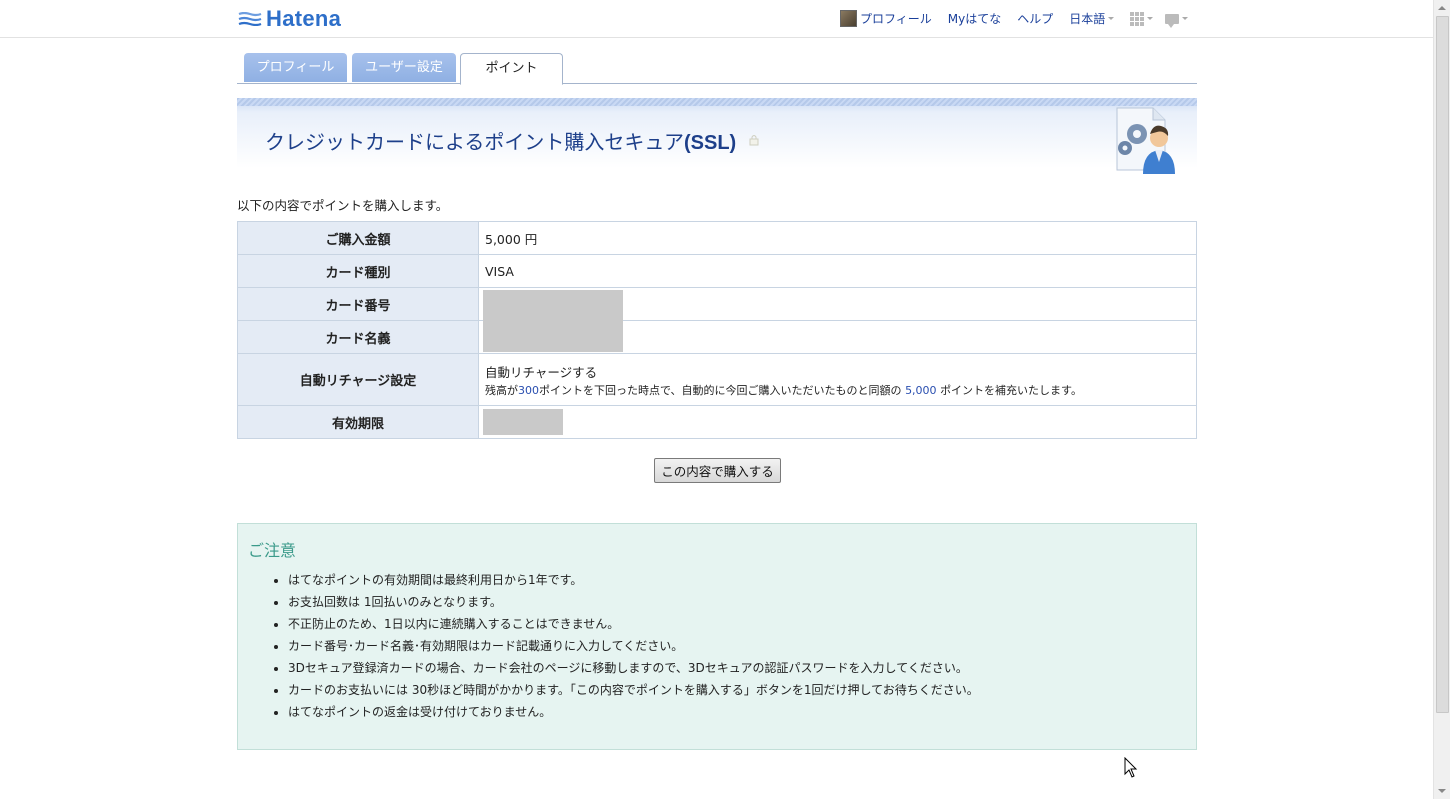 Image resolution: width=1450 pixels, height=799 pixels. I want to click on card-number-value, so click(837, 319).